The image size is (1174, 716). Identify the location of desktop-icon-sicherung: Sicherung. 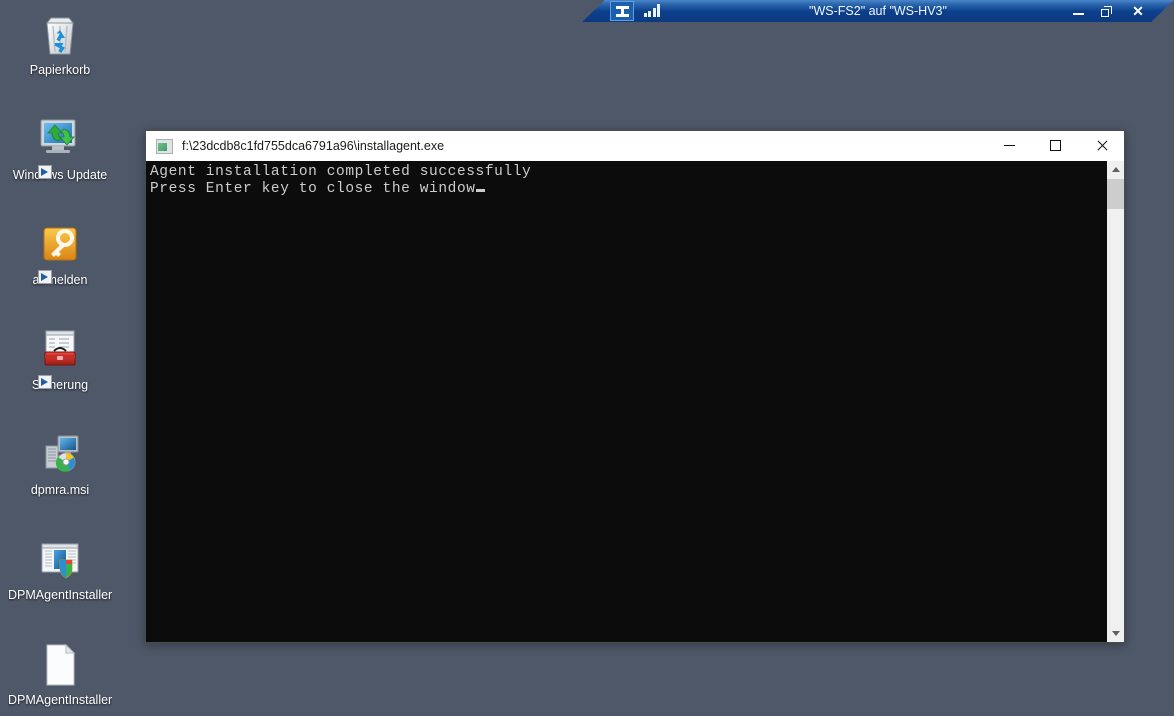
(60, 358).